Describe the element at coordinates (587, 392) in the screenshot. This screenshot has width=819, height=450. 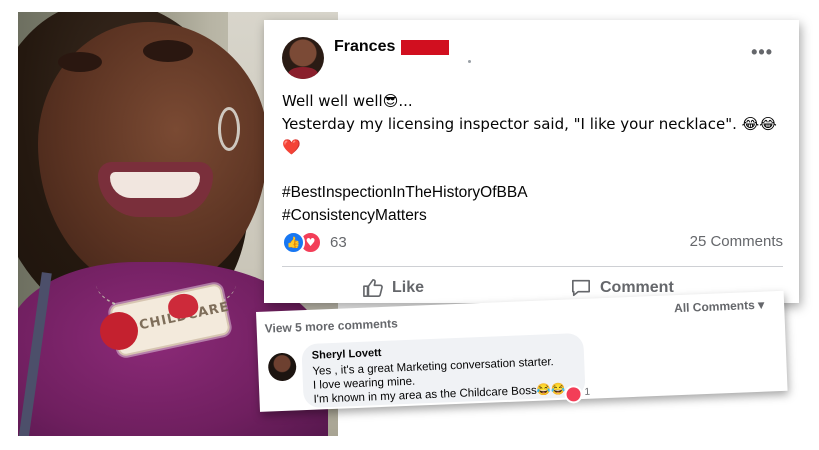
I see `comment-reaction-count: 1` at that location.